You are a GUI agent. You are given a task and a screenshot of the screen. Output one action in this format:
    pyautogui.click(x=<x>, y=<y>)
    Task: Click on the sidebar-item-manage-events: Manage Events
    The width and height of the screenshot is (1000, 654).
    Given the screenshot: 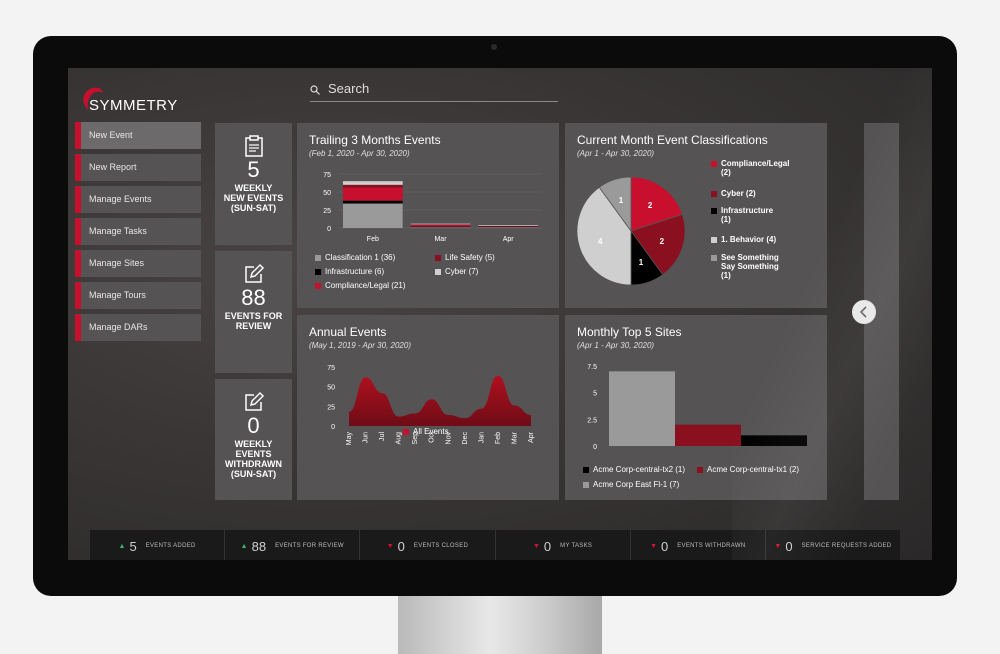 What is the action you would take?
    pyautogui.click(x=138, y=199)
    